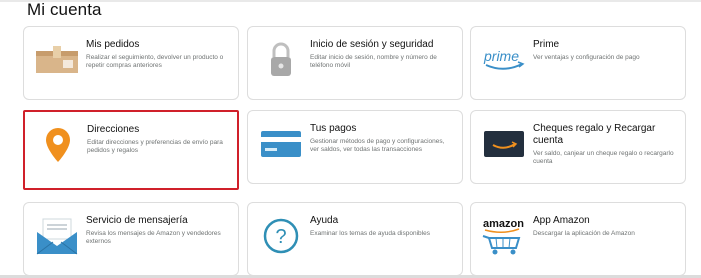 Image resolution: width=701 pixels, height=278 pixels. I want to click on card-title: Cheques regalo y Recargar cuenta, so click(594, 134).